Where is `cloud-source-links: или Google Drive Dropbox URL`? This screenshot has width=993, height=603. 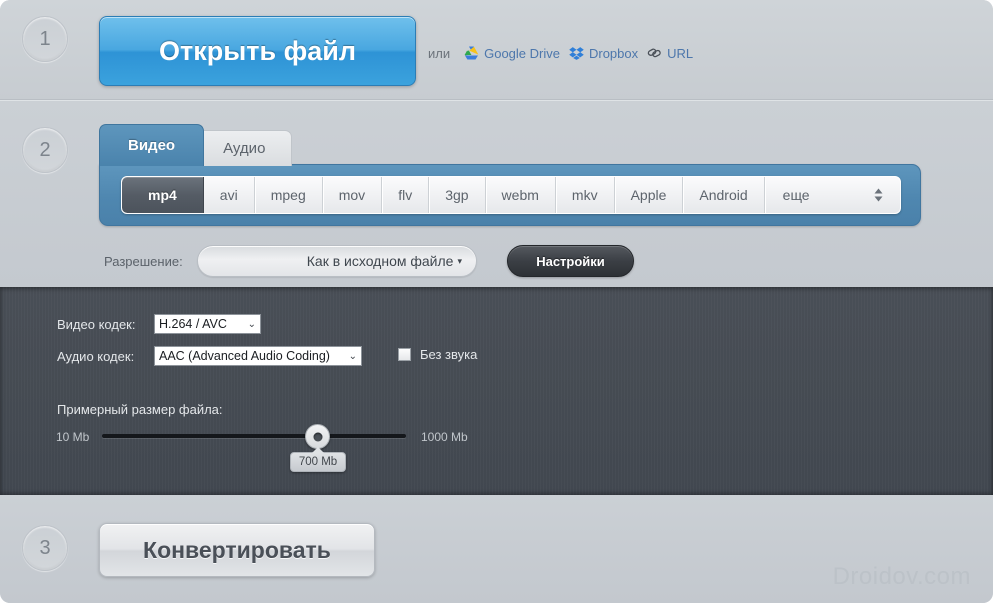
cloud-source-links: или Google Drive Dropbox URL is located at coordinates (560, 53).